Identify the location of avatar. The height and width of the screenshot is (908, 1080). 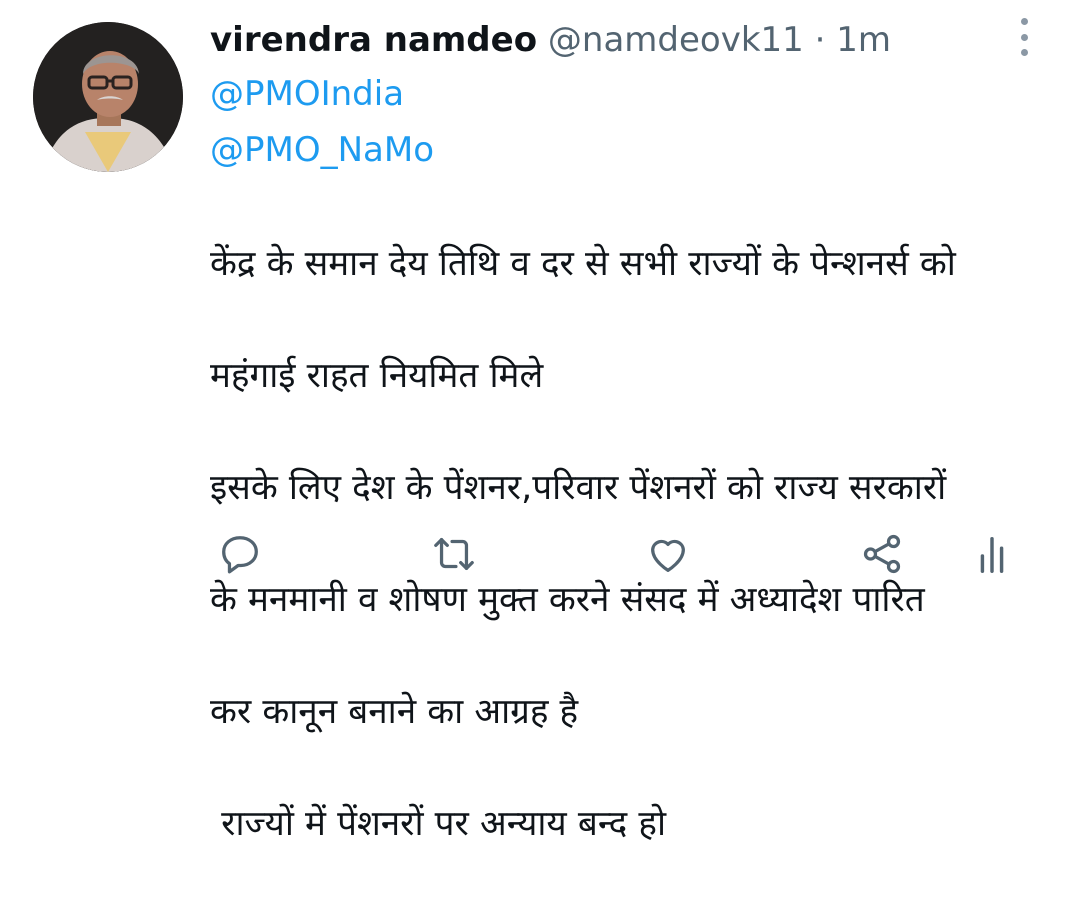
(108, 97).